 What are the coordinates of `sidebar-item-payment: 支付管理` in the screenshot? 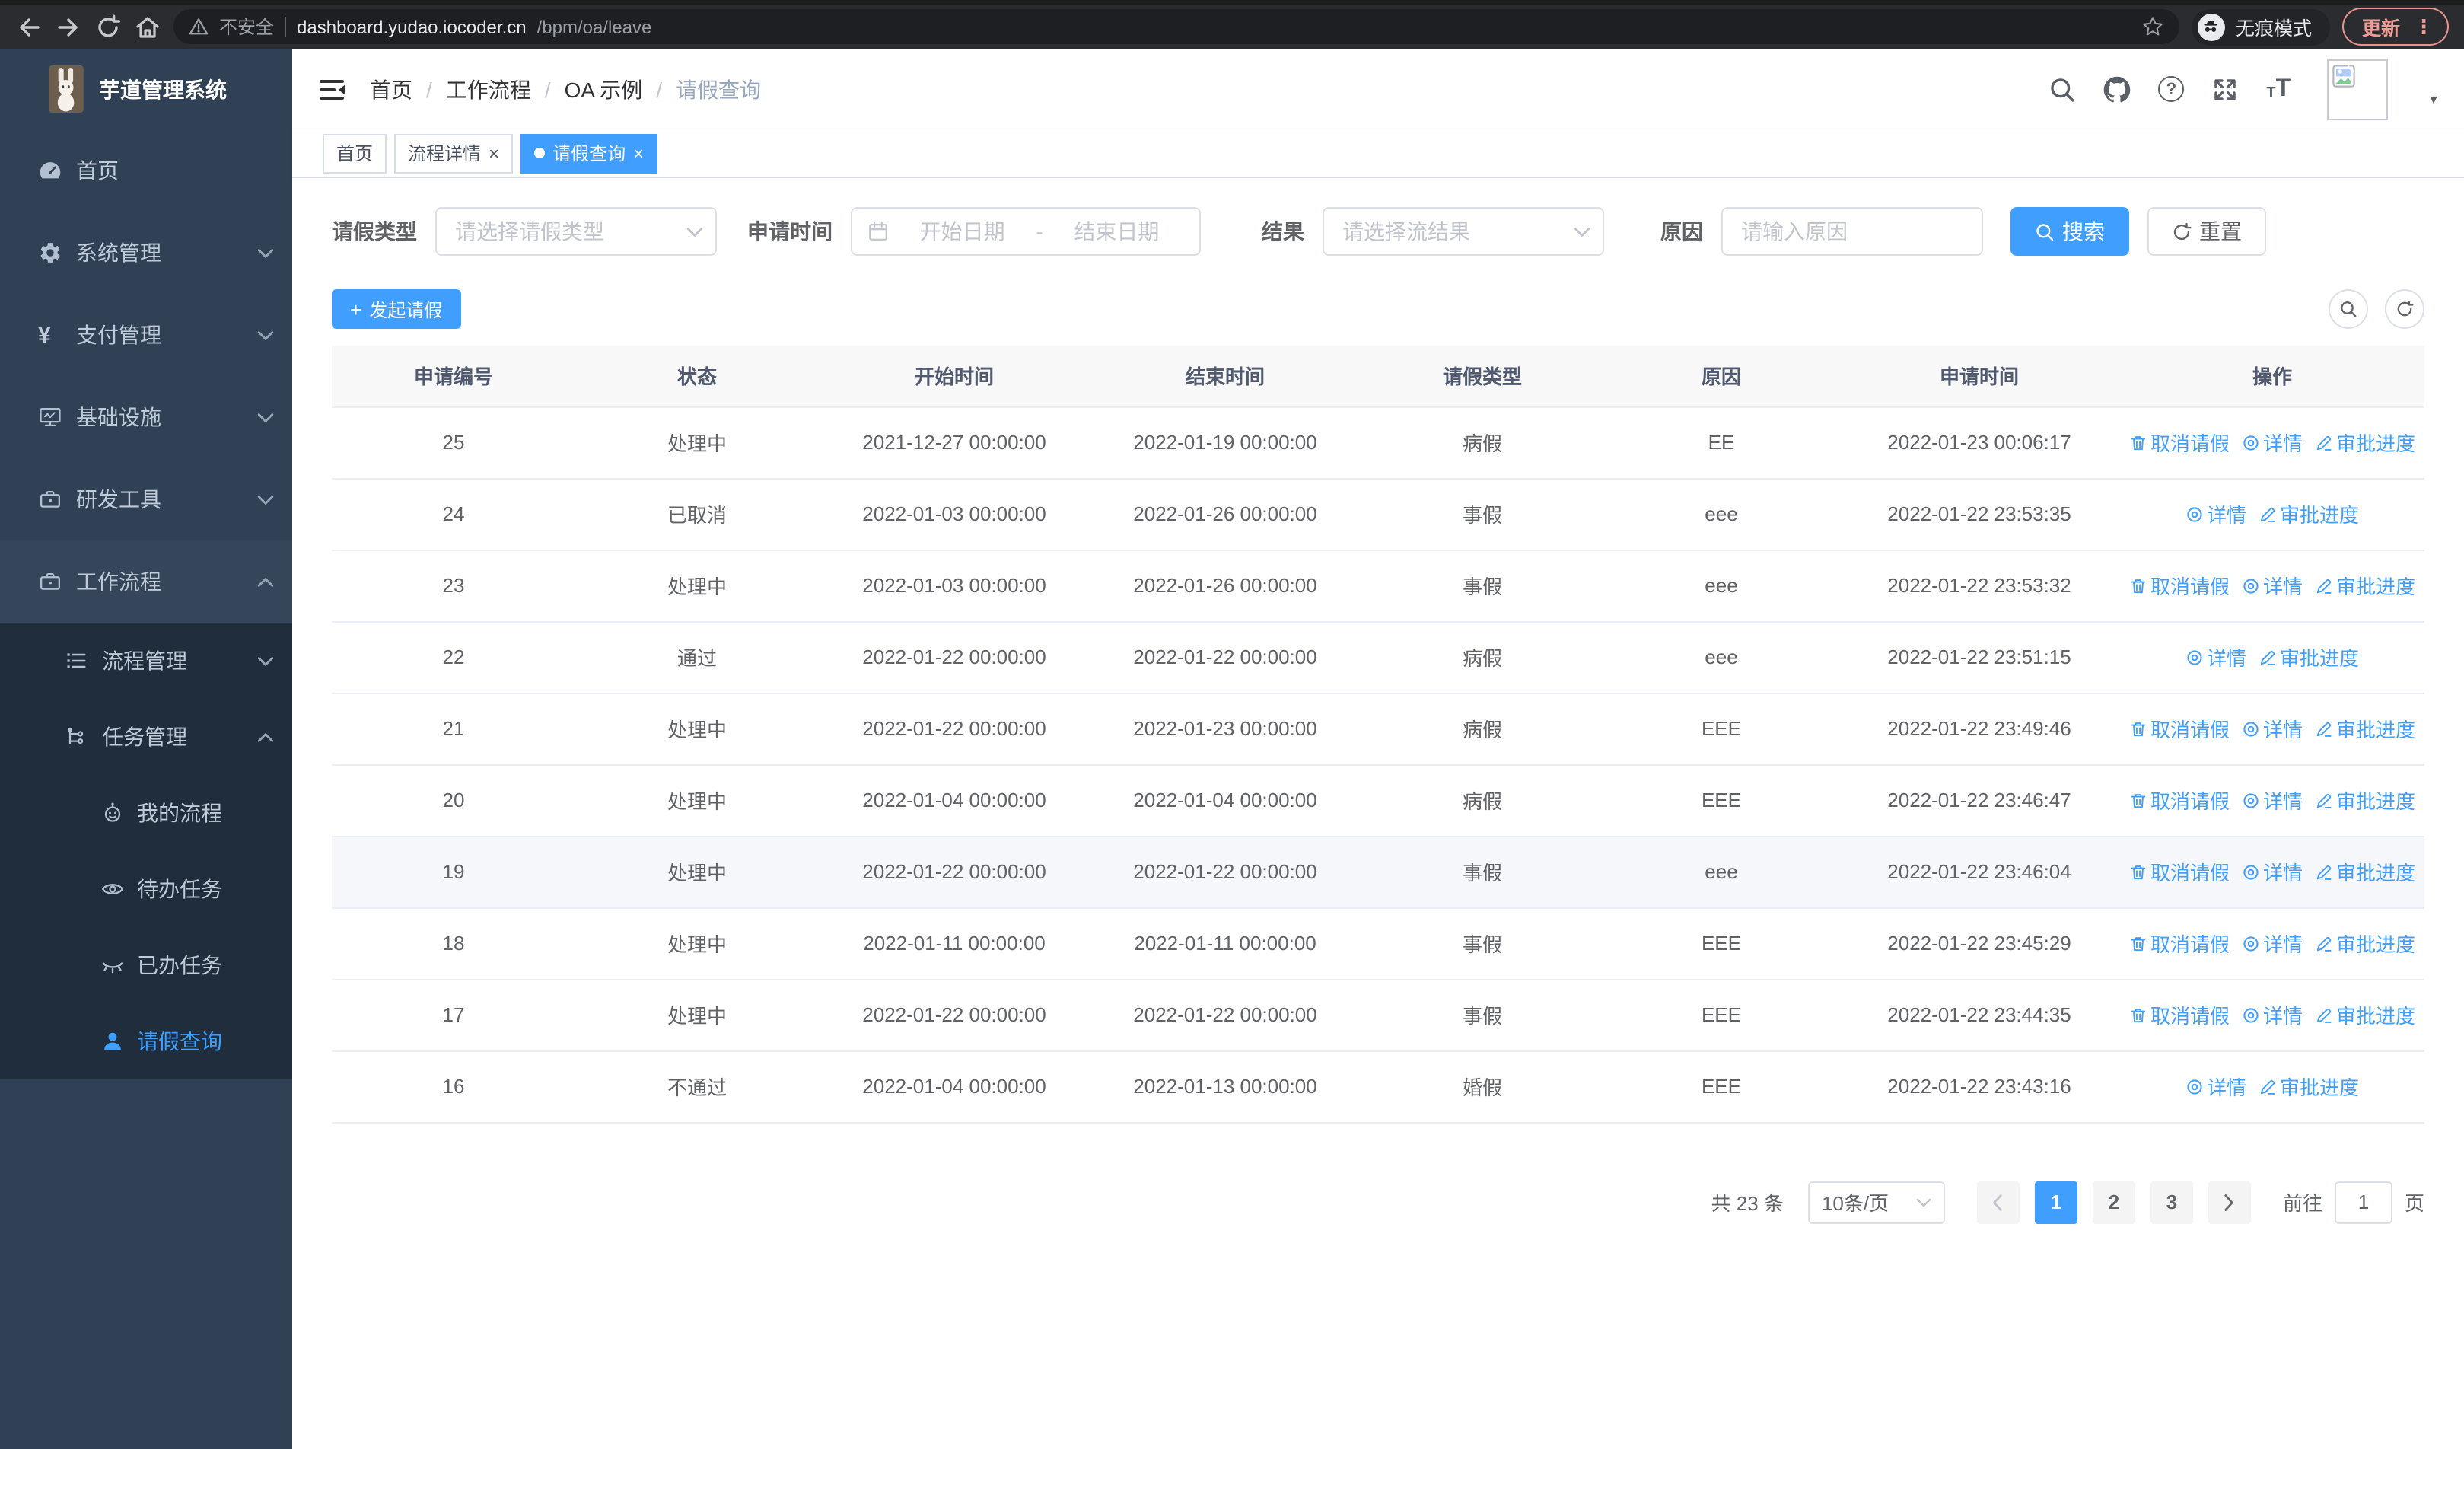 It's located at (146, 335).